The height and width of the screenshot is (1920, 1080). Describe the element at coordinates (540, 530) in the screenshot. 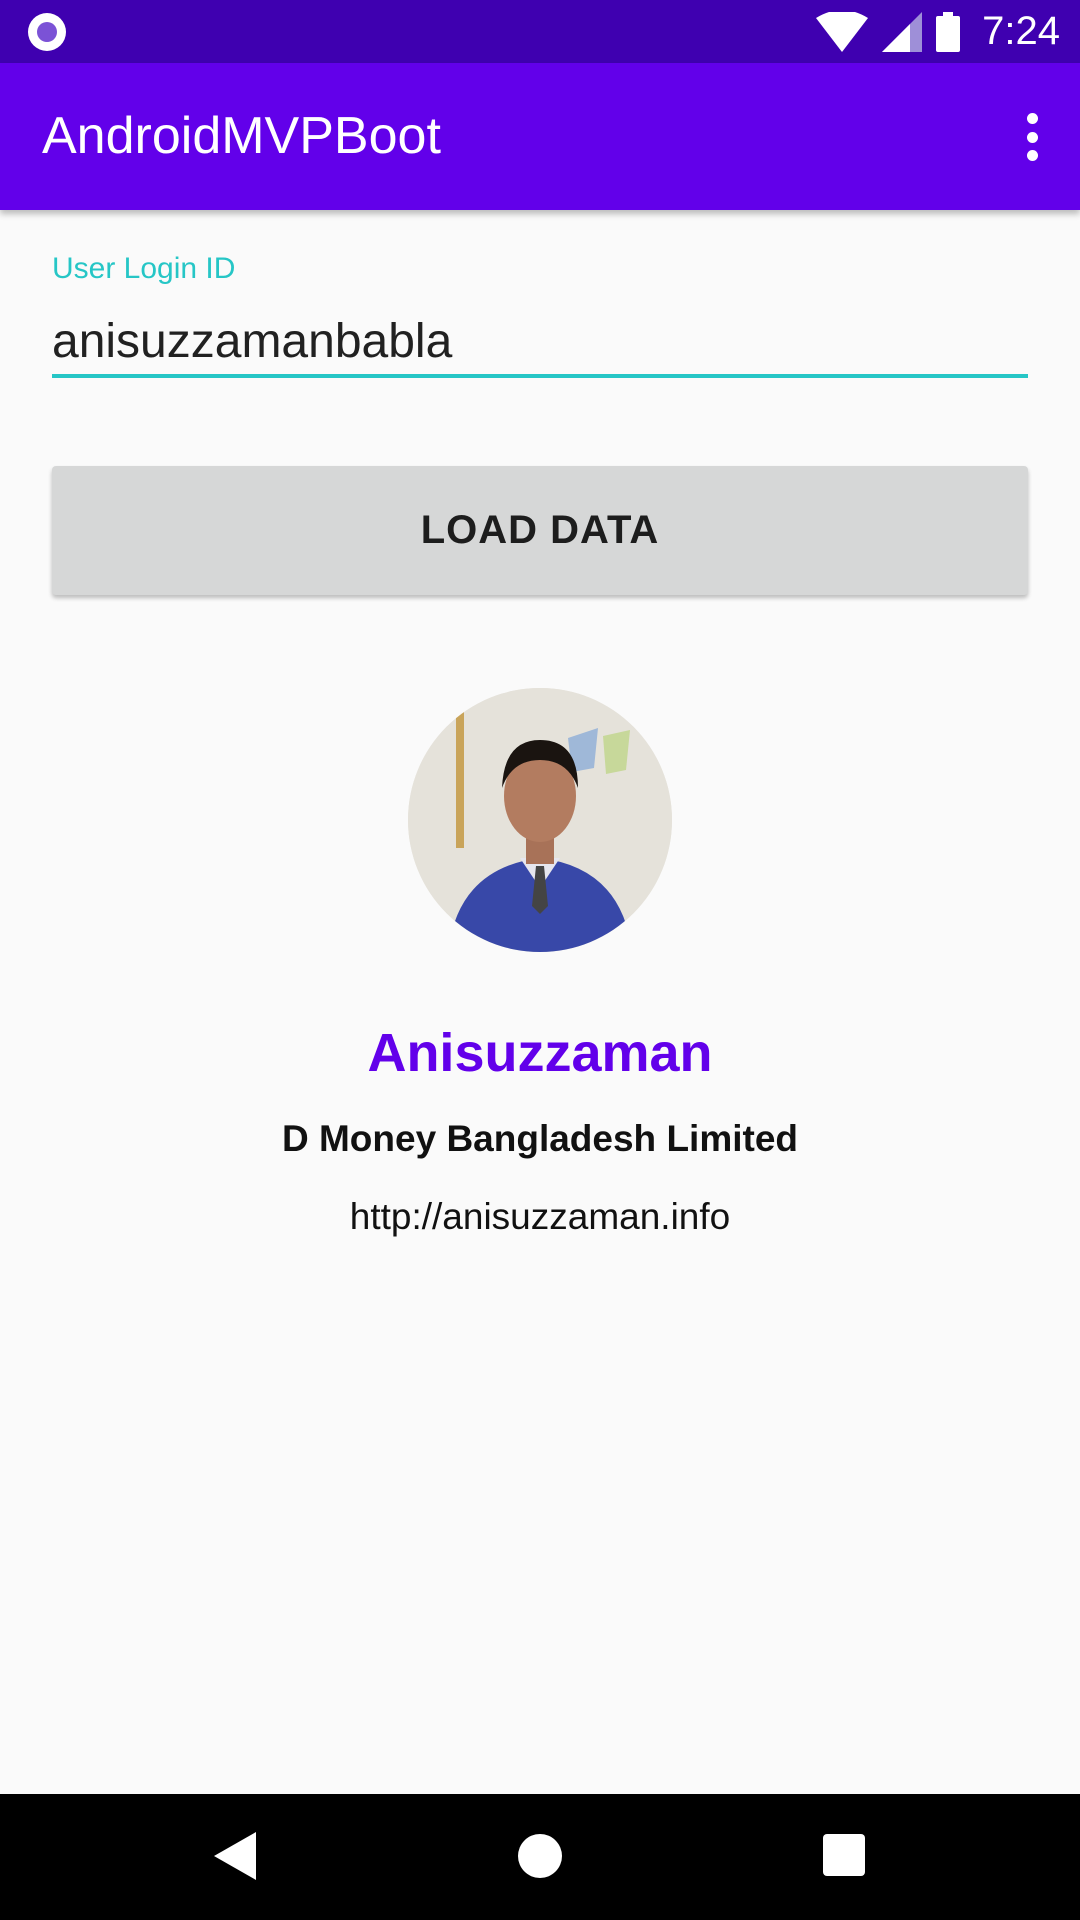

I see `load-data-button: LOAD DATA` at that location.